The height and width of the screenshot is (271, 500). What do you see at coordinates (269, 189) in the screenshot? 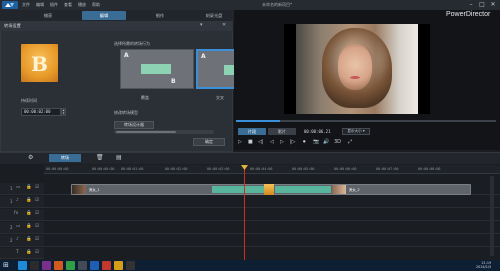
I see `transition-marker` at bounding box center [269, 189].